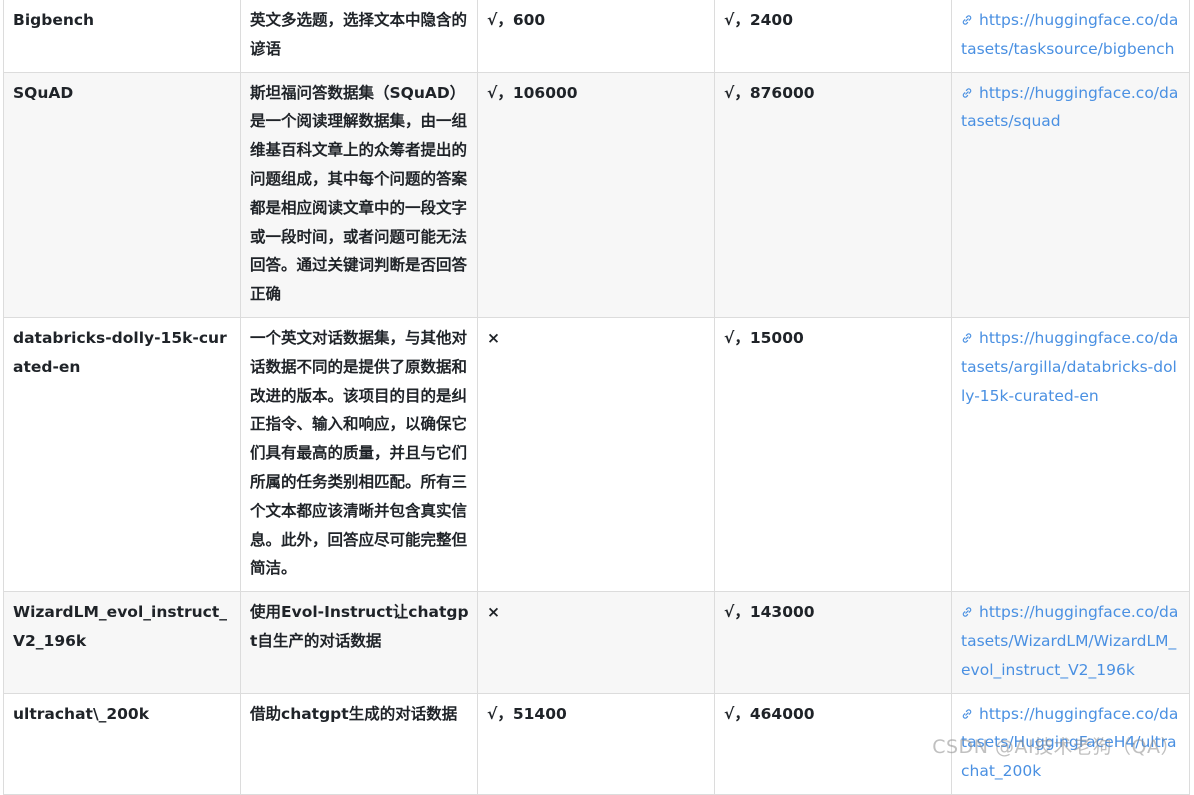 Image resolution: width=1194 pixels, height=795 pixels. Describe the element at coordinates (122, 454) in the screenshot. I see `dataset-name: databricks-dolly-15k-curated-en` at that location.